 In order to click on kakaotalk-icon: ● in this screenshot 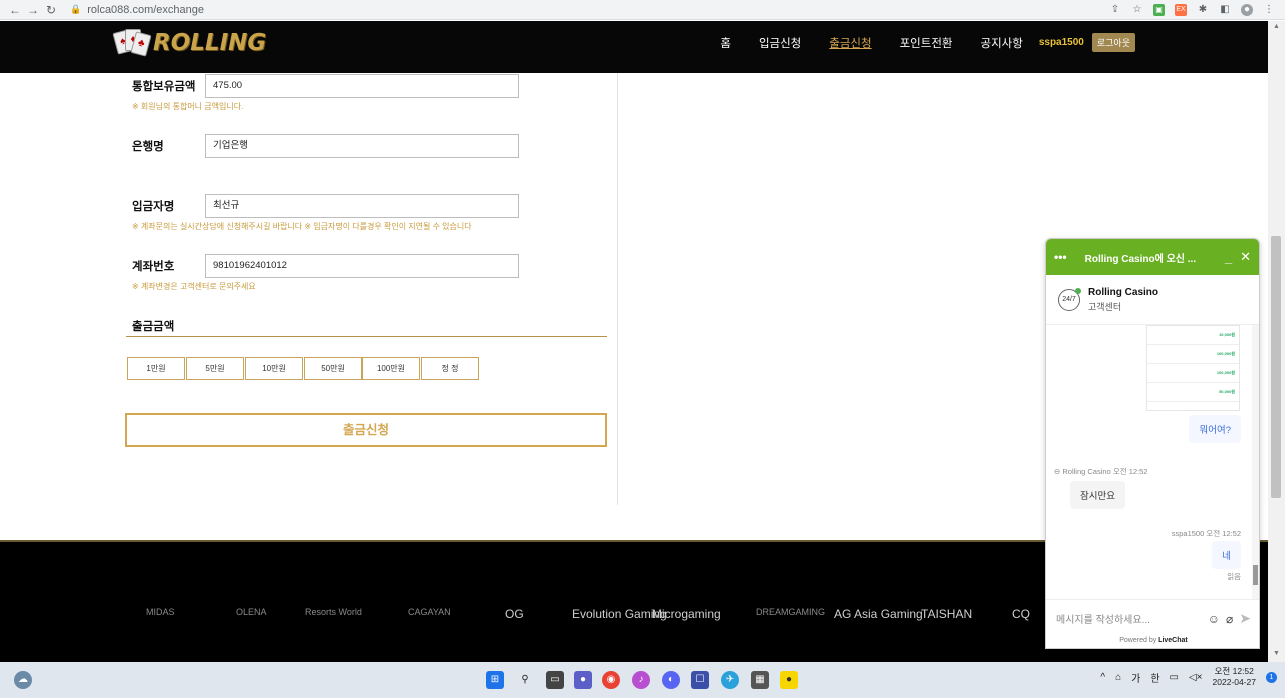, I will do `click(789, 680)`.